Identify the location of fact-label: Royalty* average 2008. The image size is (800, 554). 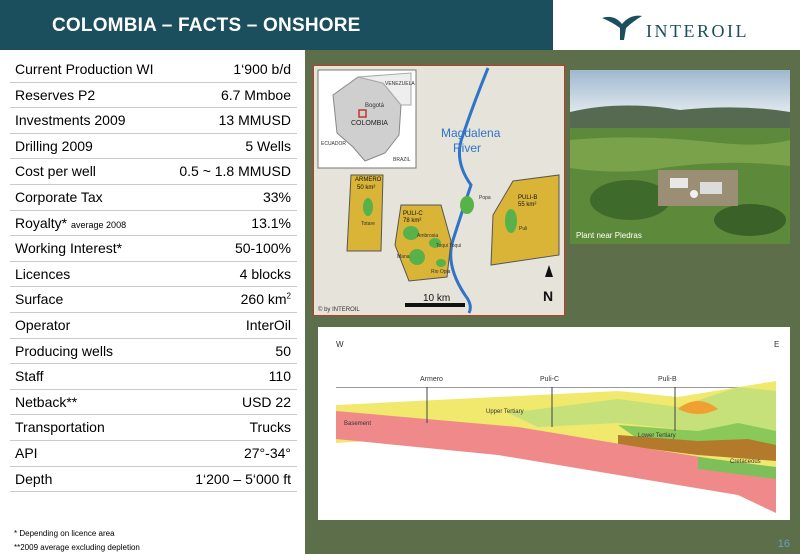
(70, 223).